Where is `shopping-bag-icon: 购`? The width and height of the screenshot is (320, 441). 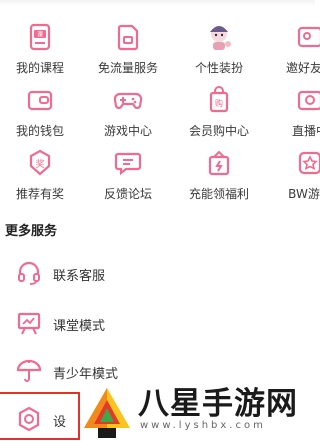
shopping-bag-icon: 购 is located at coordinates (219, 100).